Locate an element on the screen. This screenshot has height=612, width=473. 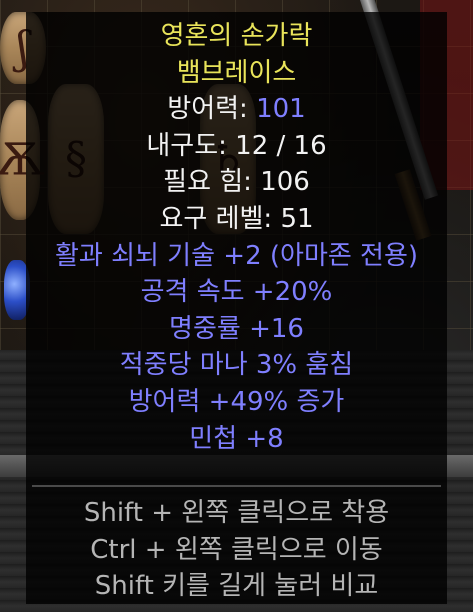
defense-value: 101 is located at coordinates (281, 109).